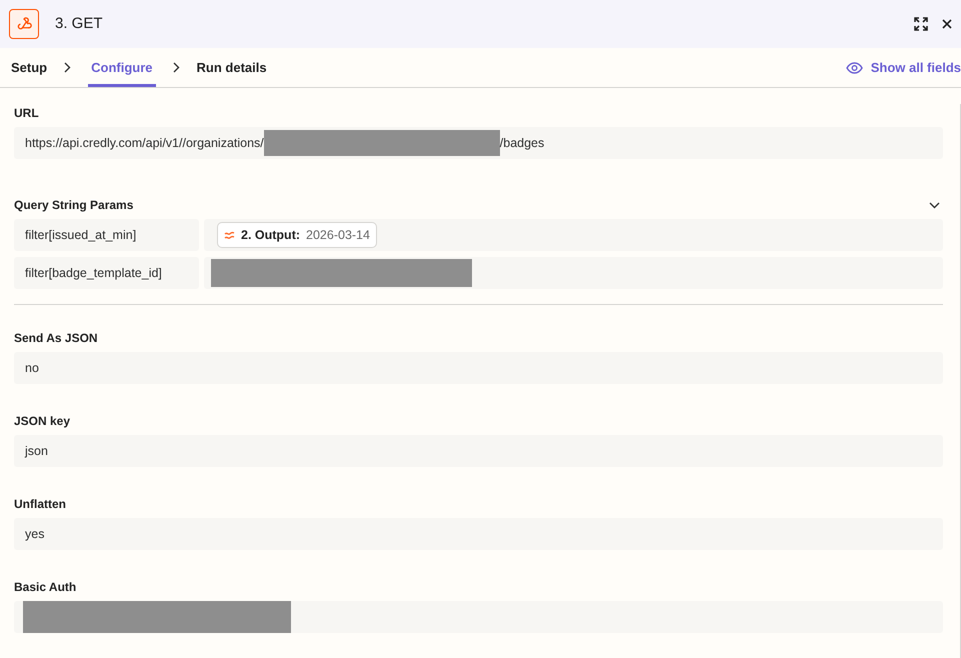  I want to click on chevron-down-icon, so click(934, 205).